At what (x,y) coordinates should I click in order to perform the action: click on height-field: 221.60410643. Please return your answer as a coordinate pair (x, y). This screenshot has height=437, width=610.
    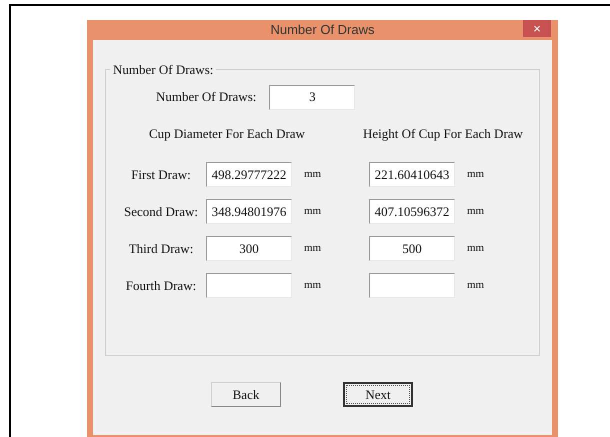
    Looking at the image, I should click on (412, 174).